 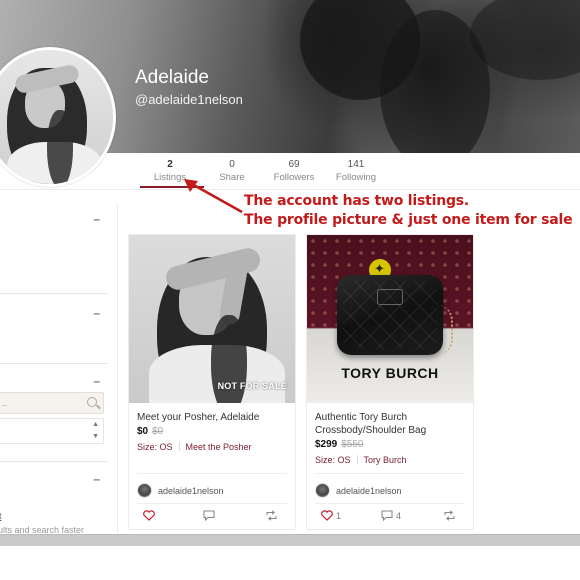 I want to click on like-count: 1, so click(x=339, y=515).